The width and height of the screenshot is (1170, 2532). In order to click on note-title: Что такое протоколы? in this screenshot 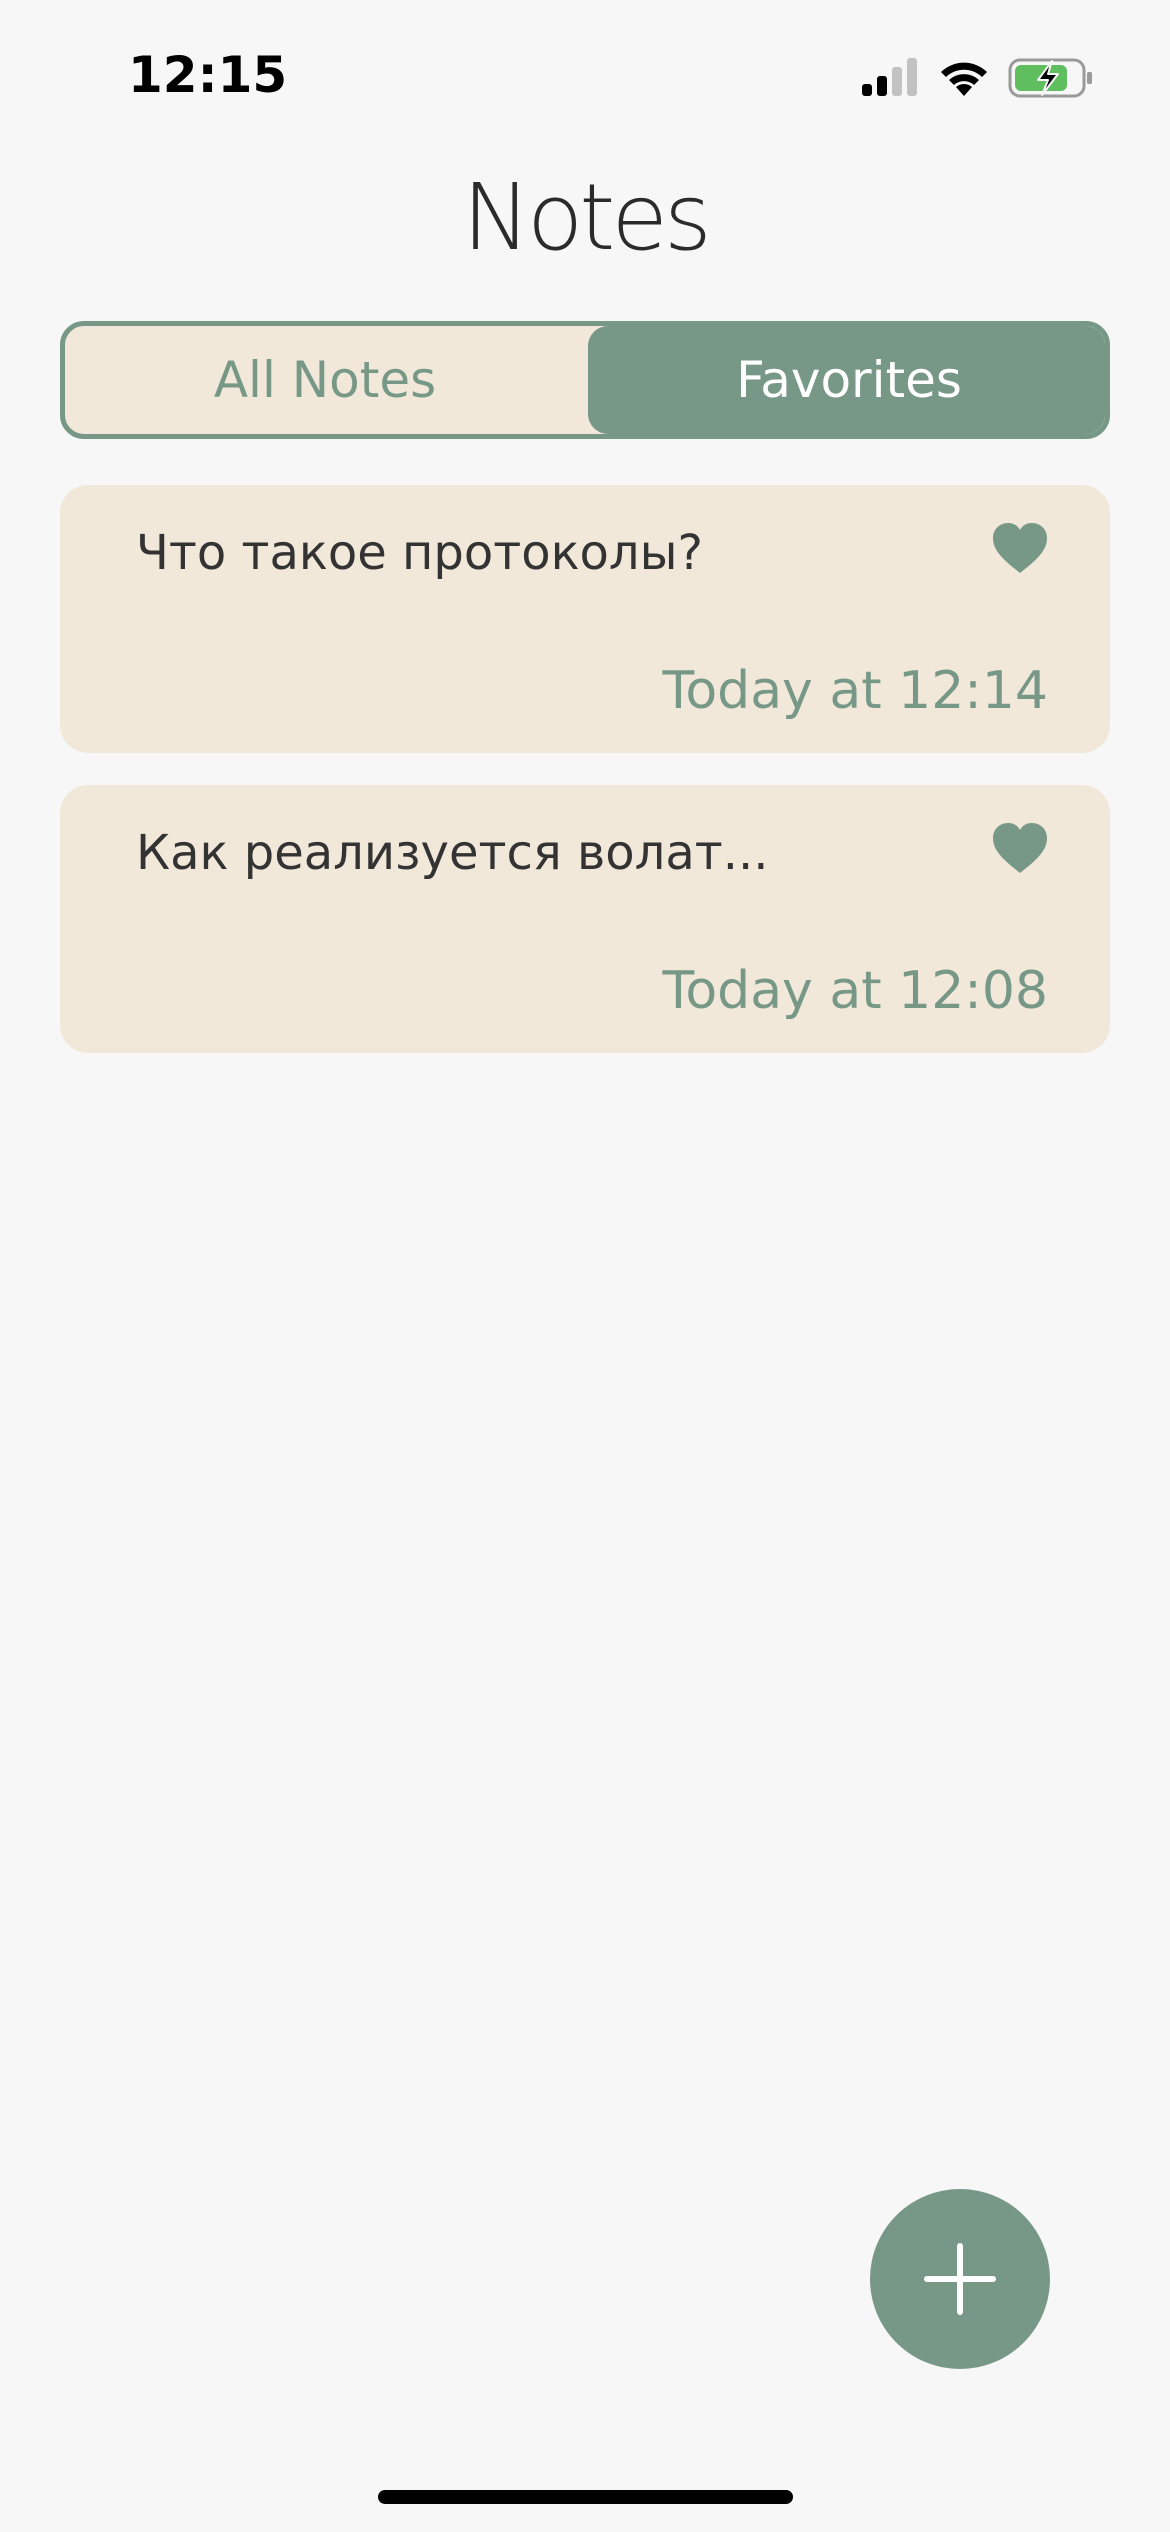, I will do `click(419, 553)`.